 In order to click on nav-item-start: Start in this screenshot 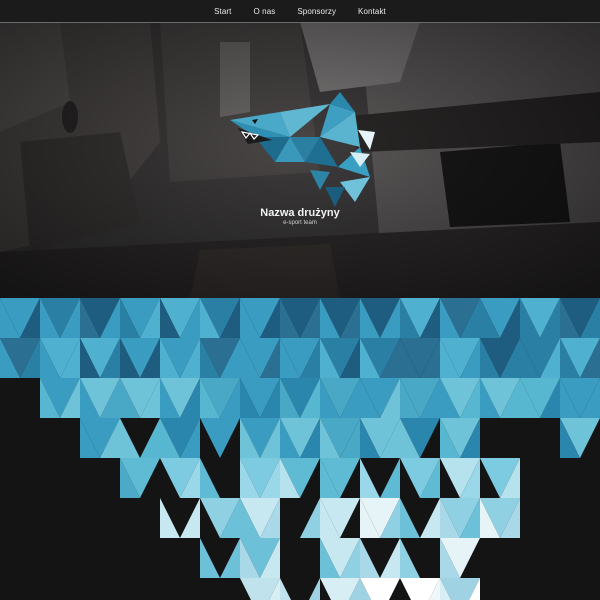, I will do `click(222, 11)`.